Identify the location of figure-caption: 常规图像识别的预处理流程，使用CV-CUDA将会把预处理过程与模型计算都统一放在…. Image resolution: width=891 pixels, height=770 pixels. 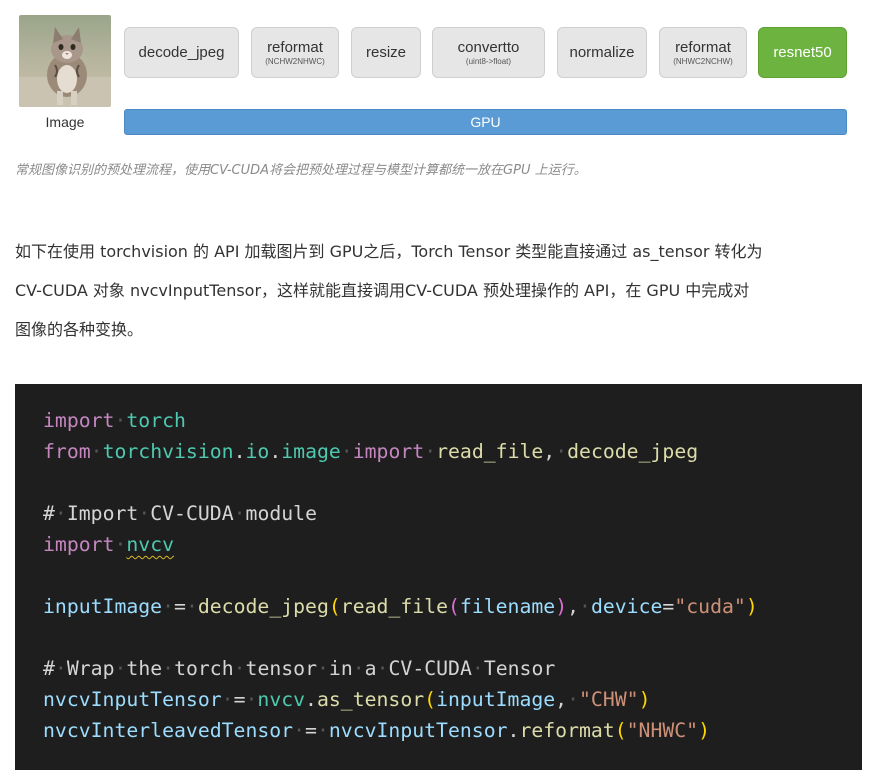
(301, 170).